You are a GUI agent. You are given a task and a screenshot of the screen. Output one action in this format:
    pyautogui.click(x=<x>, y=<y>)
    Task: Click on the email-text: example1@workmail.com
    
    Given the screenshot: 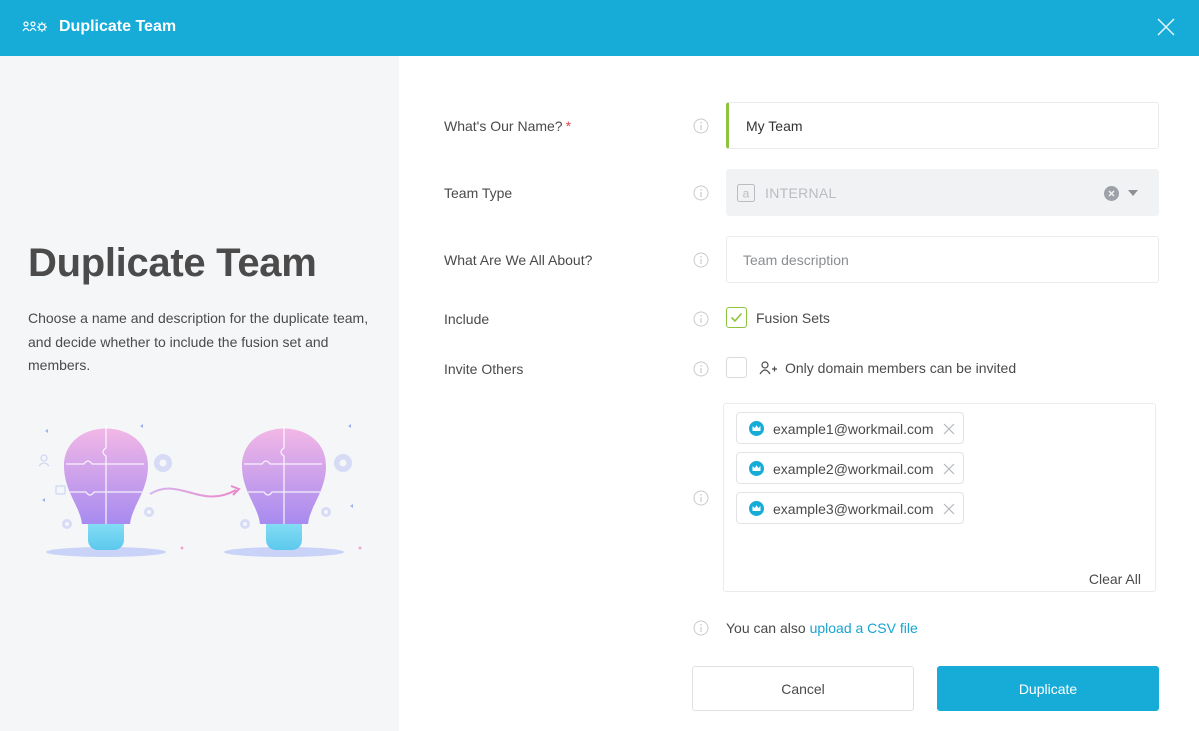 What is the action you would take?
    pyautogui.click(x=853, y=429)
    